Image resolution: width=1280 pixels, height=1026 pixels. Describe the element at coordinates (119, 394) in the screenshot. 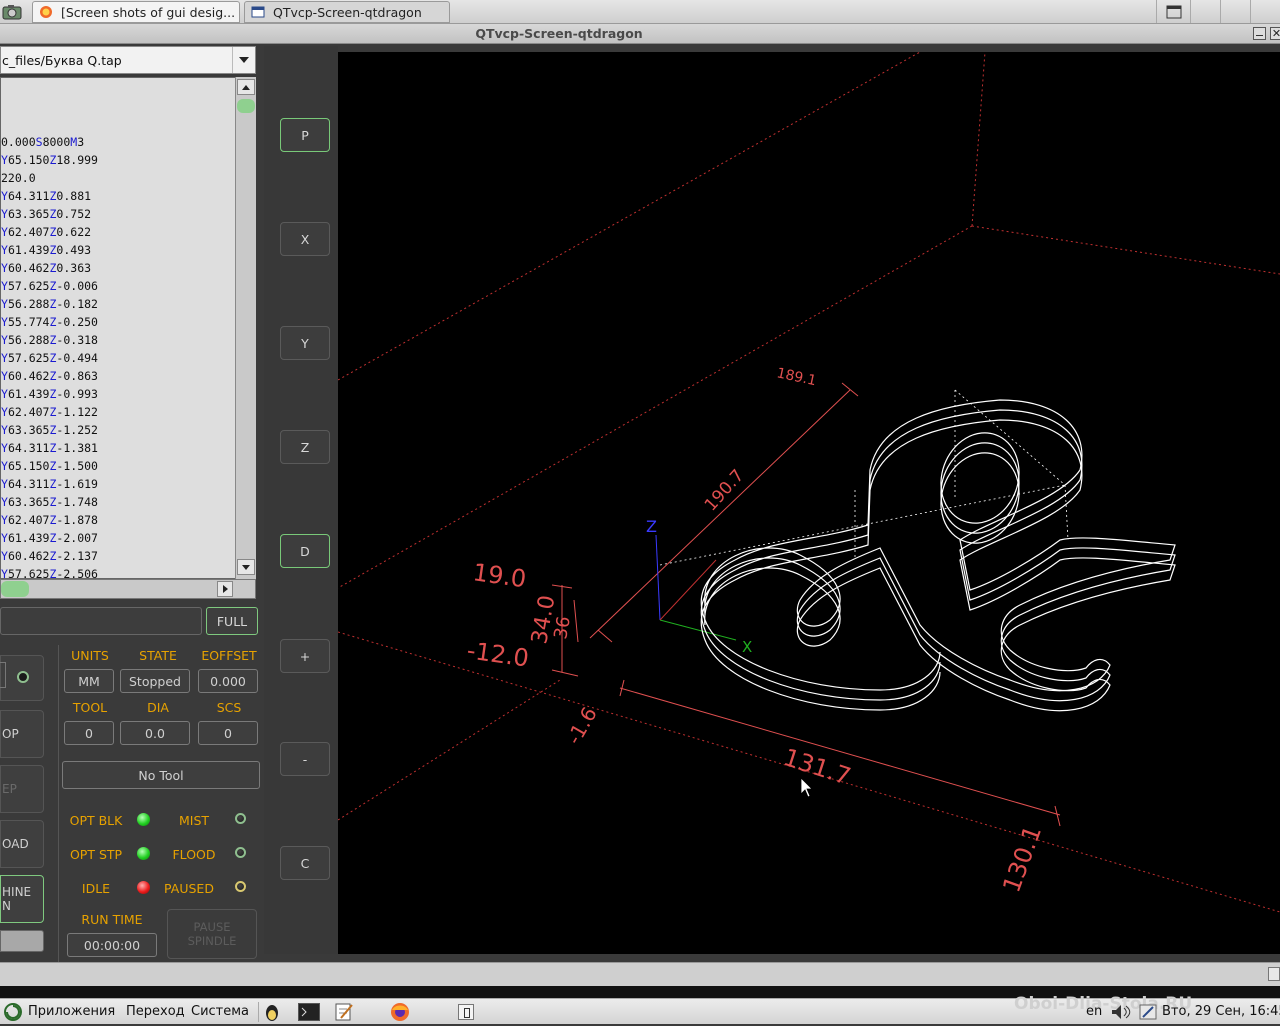

I see `gcode-line: Y61.439Z-0.993` at that location.